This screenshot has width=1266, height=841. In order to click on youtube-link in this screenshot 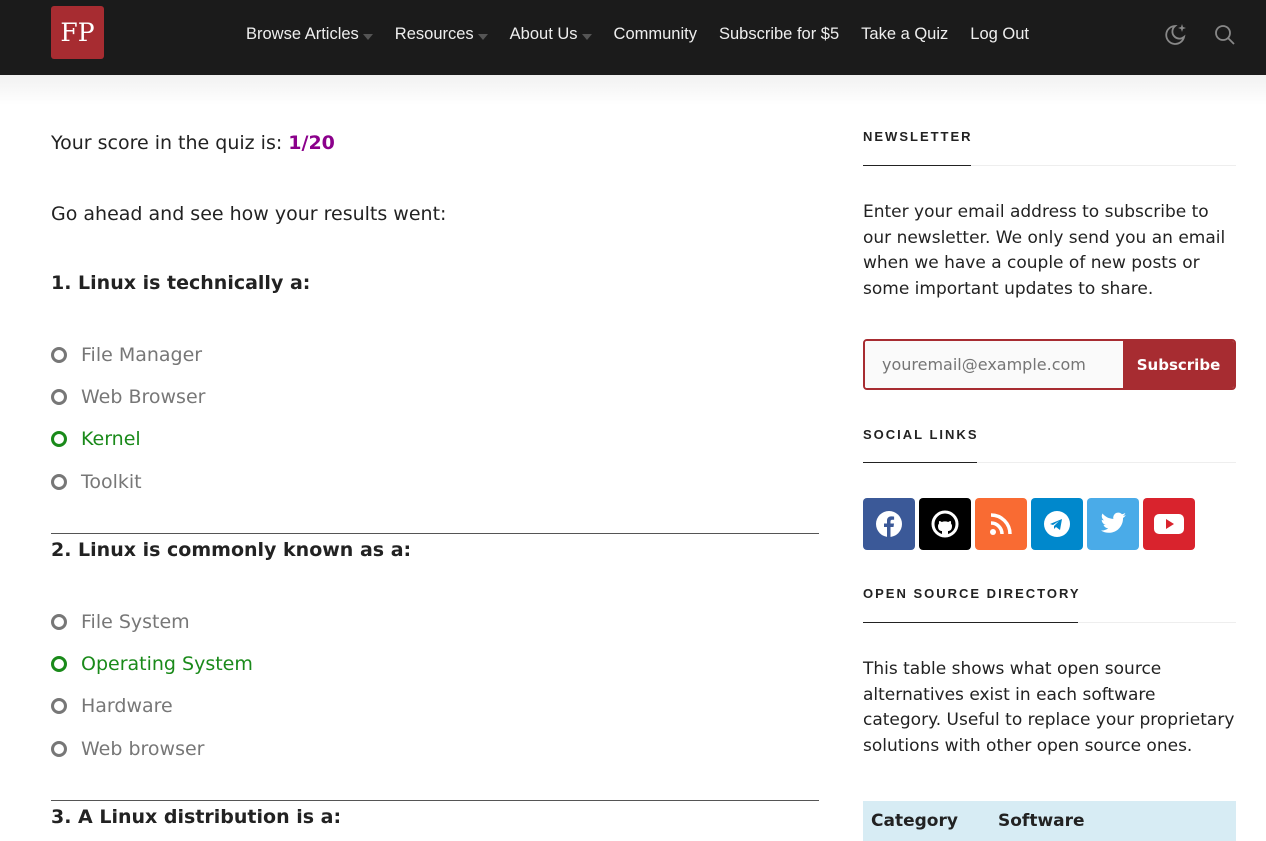, I will do `click(1169, 524)`.